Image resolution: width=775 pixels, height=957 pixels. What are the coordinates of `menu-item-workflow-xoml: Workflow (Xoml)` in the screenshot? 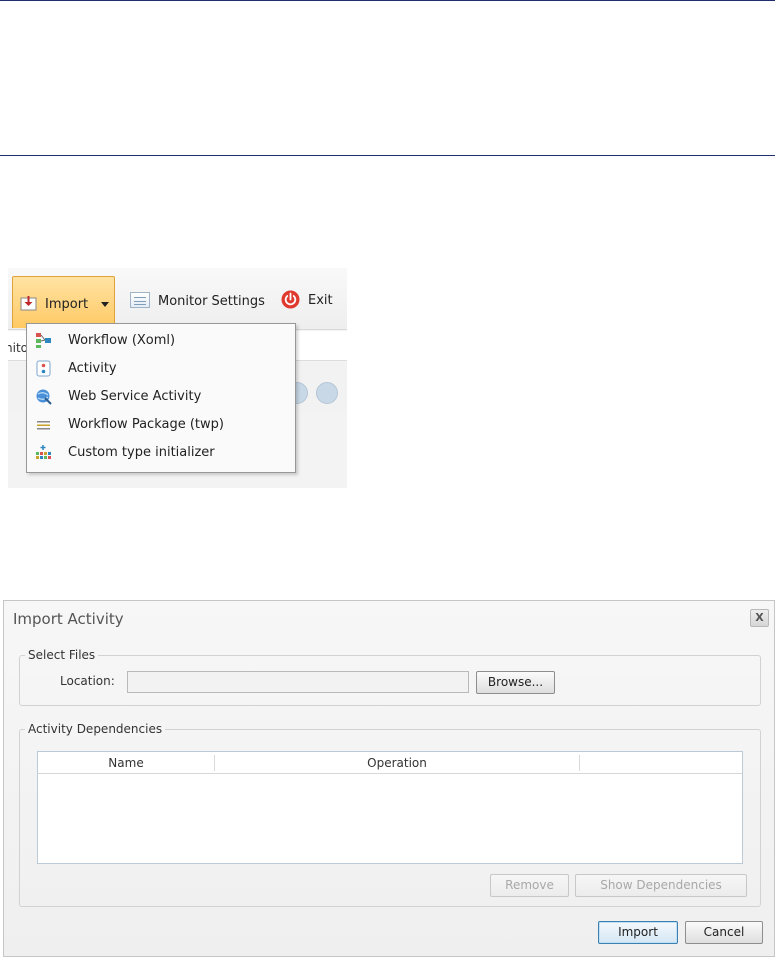 It's located at (161, 340).